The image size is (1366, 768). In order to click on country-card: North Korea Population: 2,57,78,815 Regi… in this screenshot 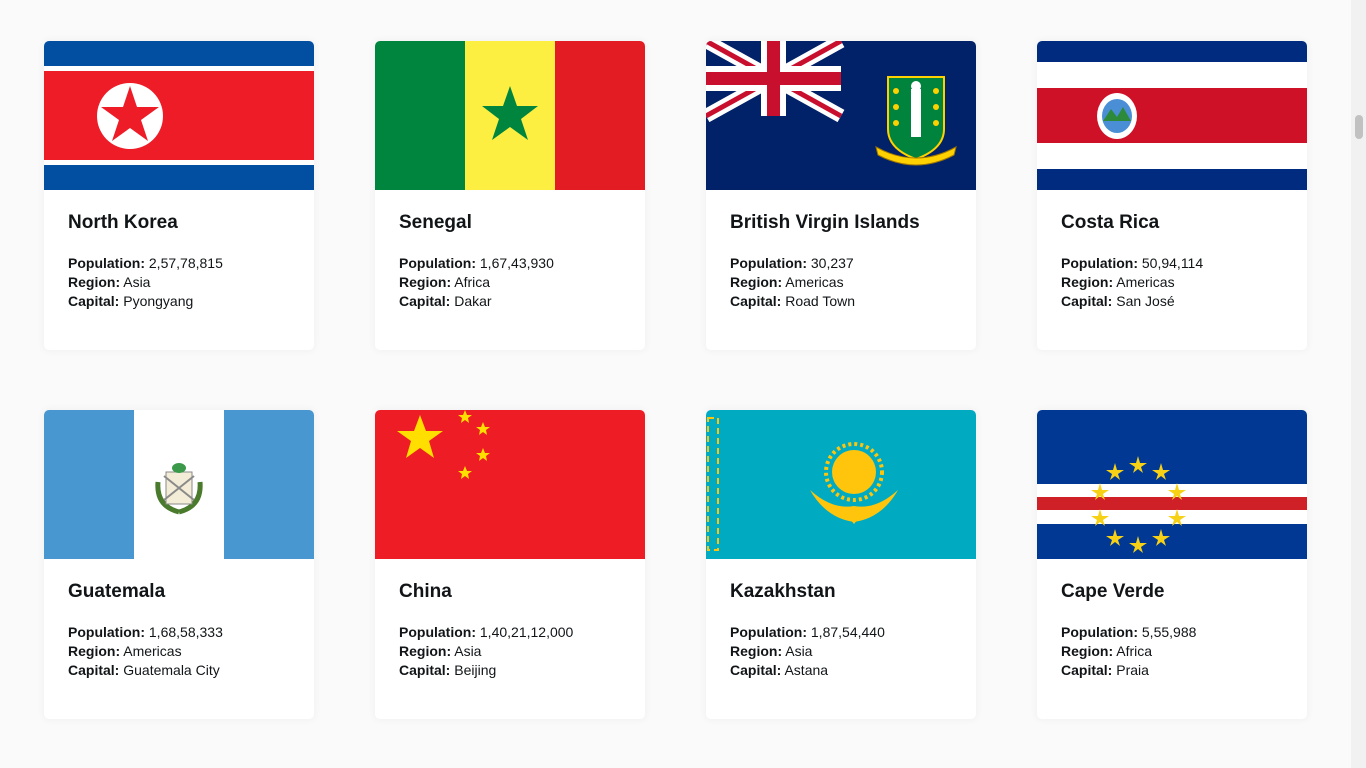, I will do `click(179, 195)`.